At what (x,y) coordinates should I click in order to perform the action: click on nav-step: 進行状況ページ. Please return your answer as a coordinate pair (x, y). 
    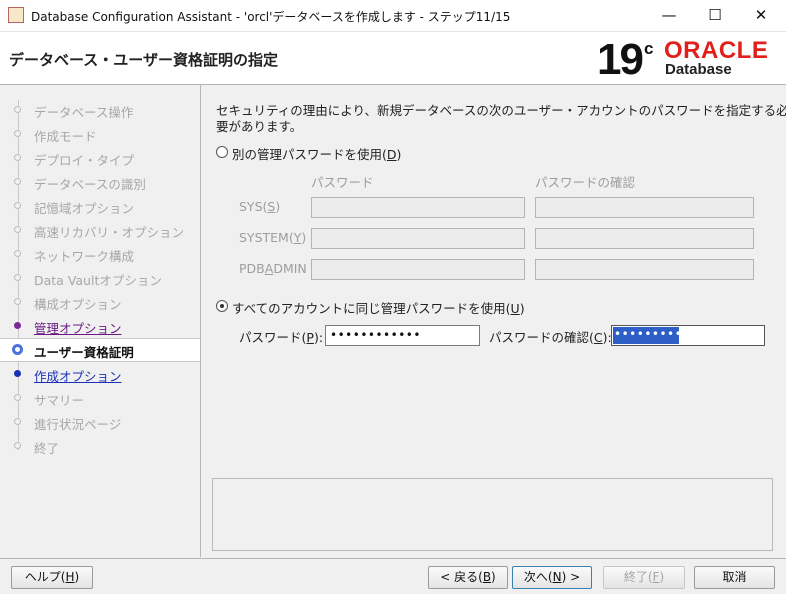
    Looking at the image, I should click on (100, 422).